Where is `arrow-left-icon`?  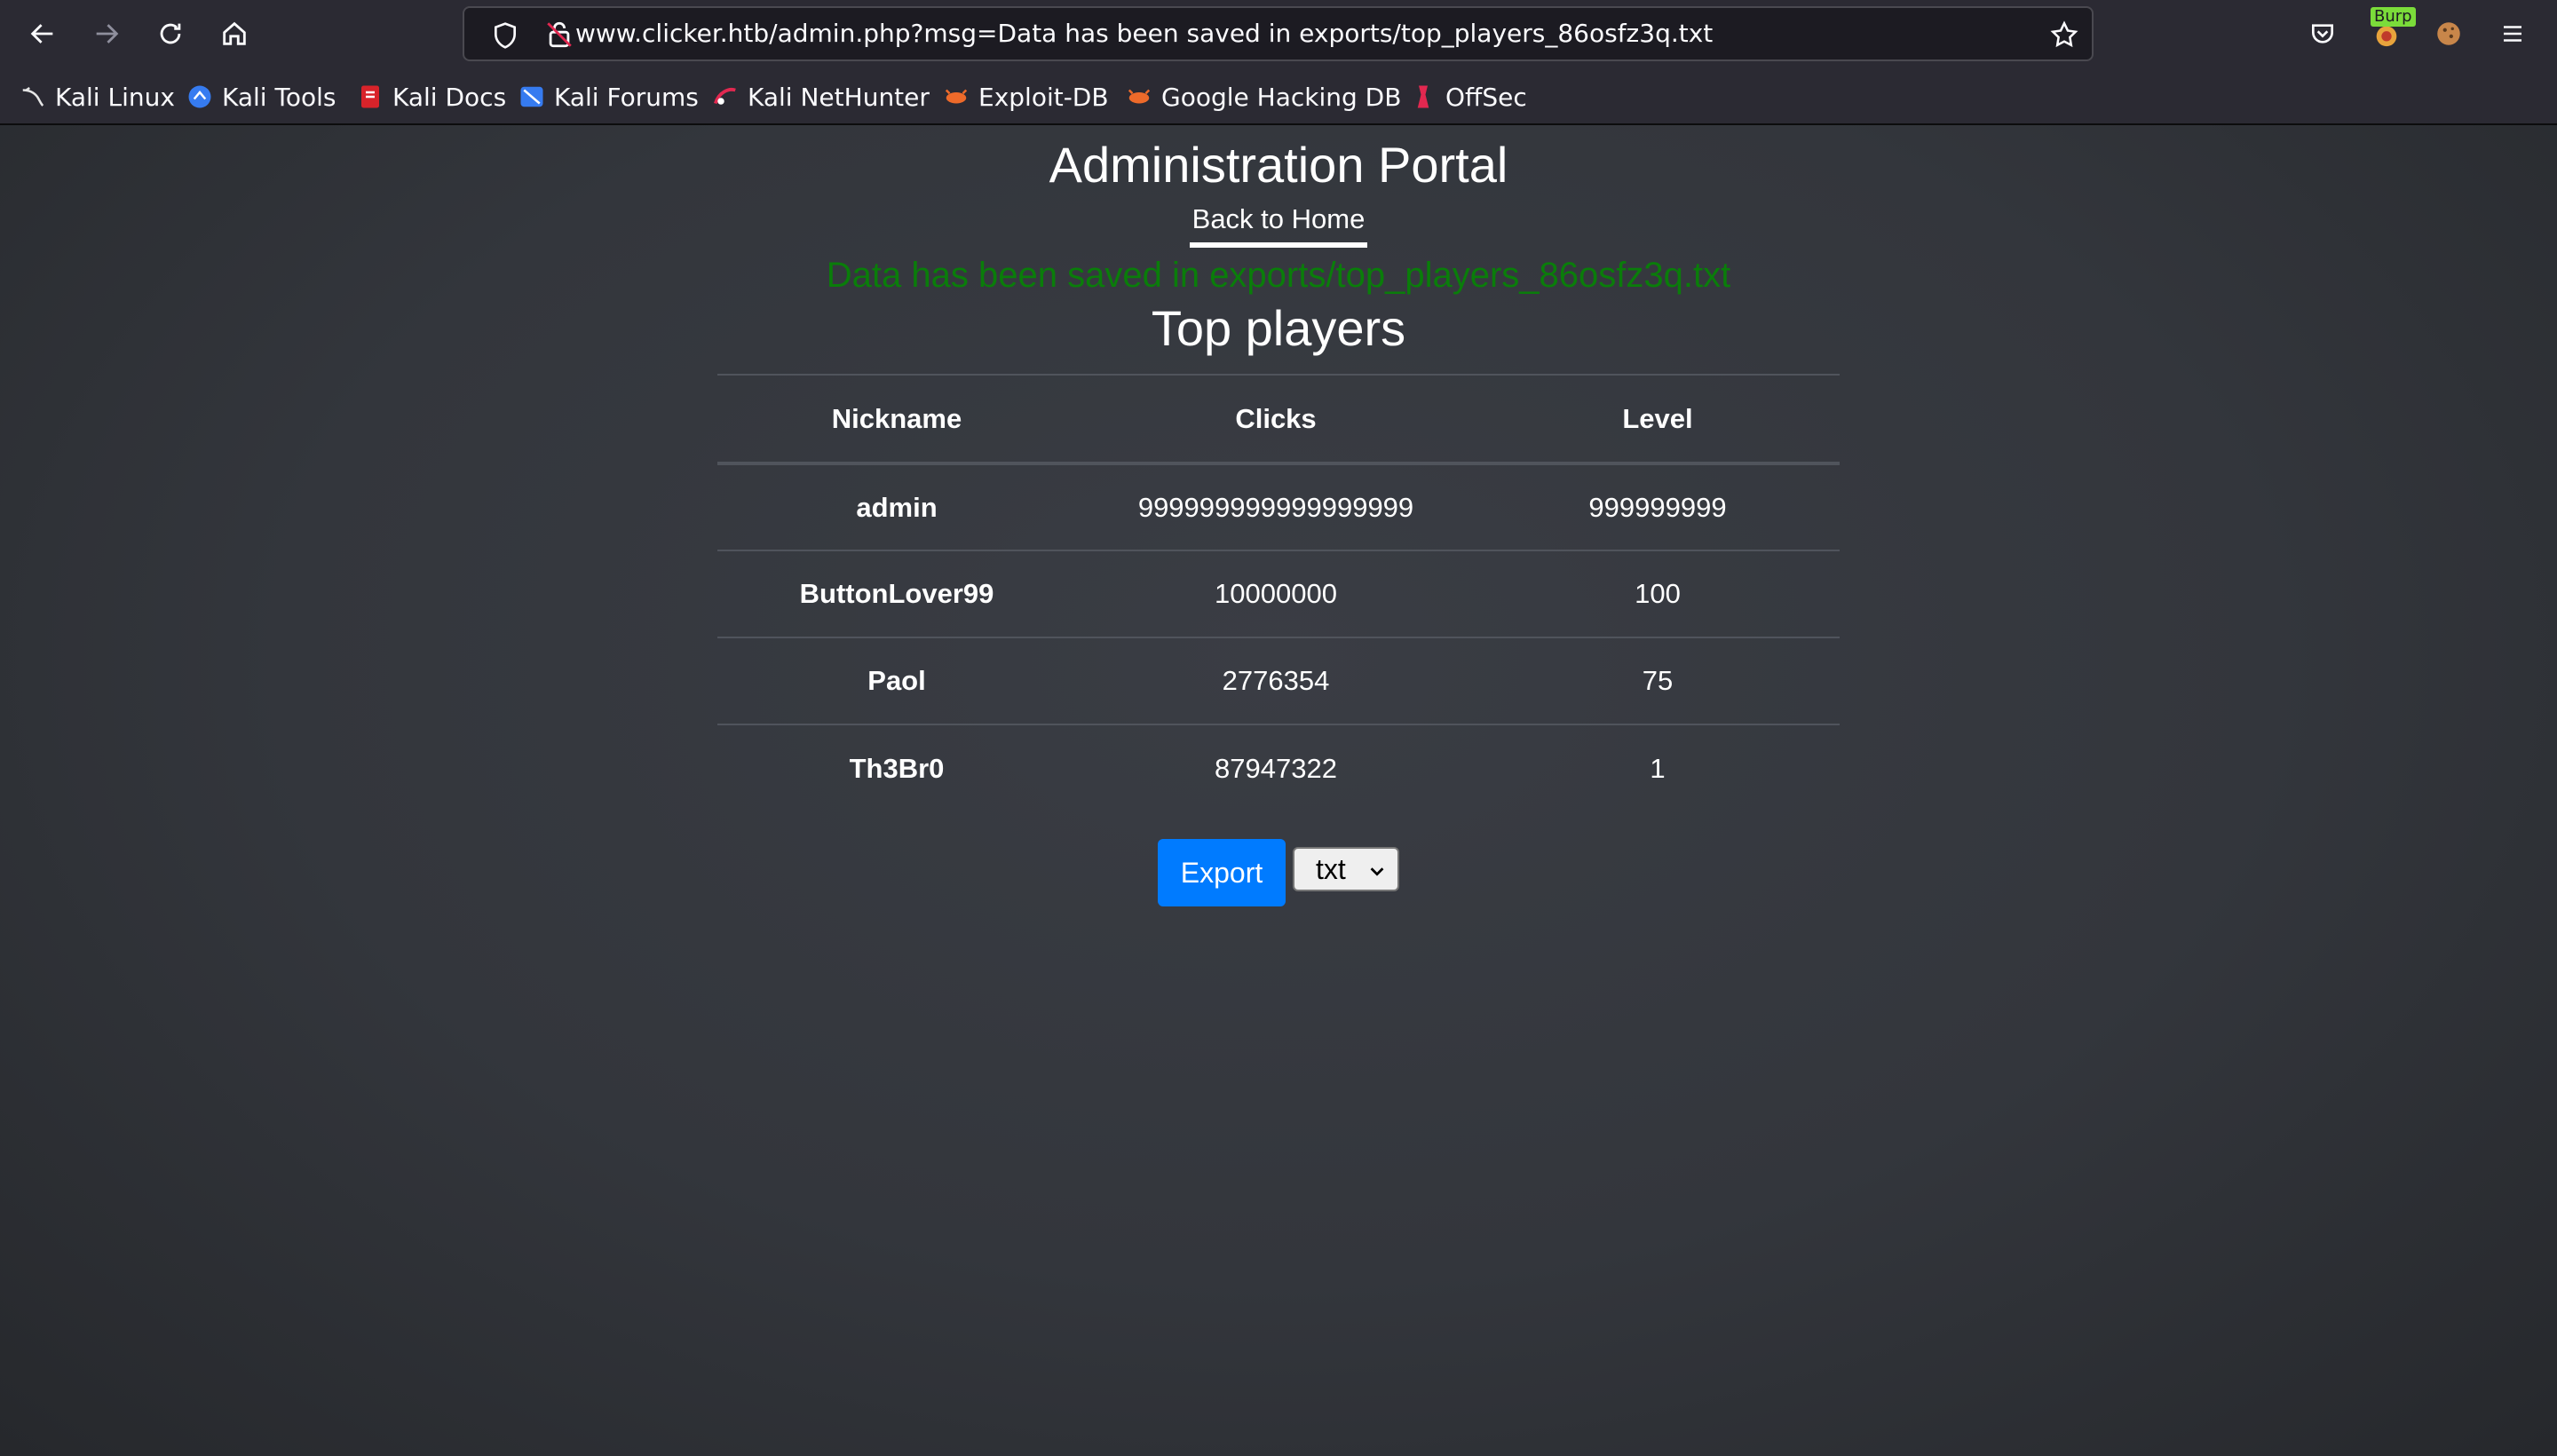 arrow-left-icon is located at coordinates (41, 34).